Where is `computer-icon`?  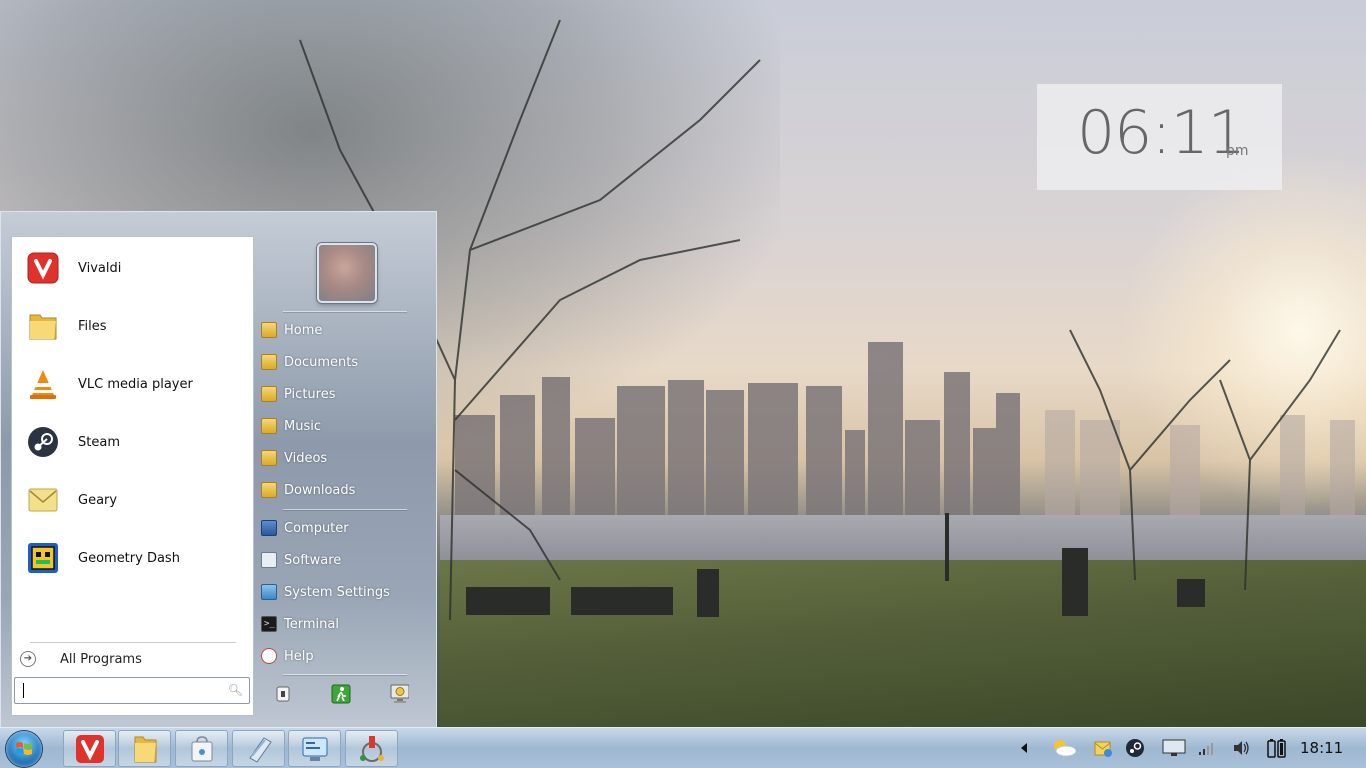
computer-icon is located at coordinates (269, 528).